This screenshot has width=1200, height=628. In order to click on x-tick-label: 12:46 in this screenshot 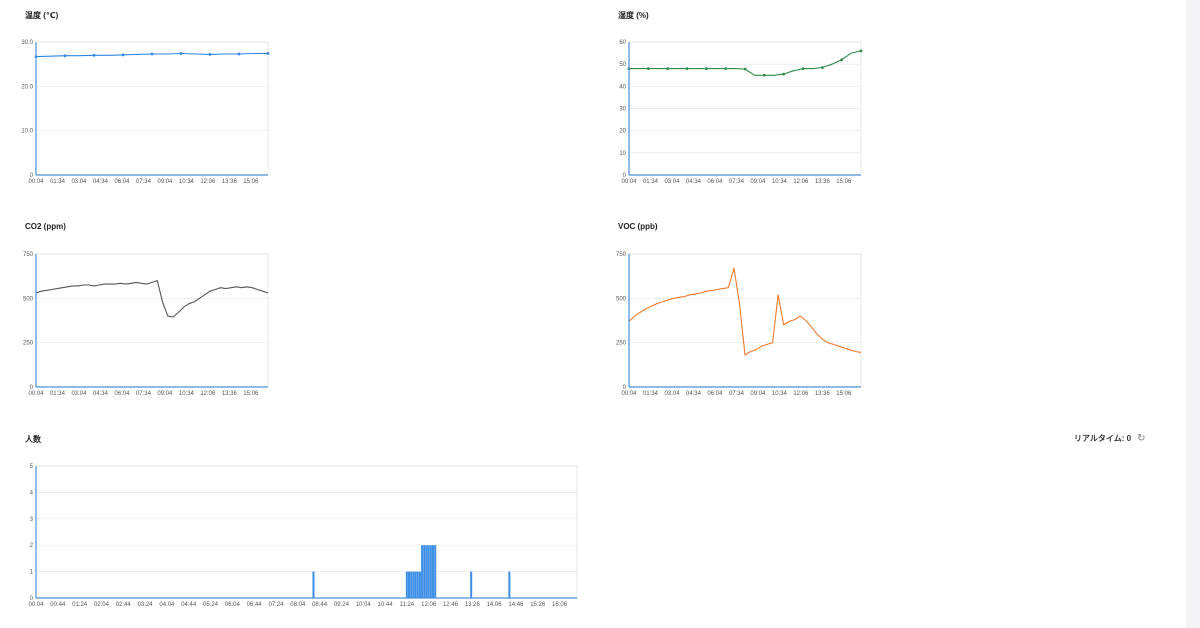, I will do `click(451, 605)`.